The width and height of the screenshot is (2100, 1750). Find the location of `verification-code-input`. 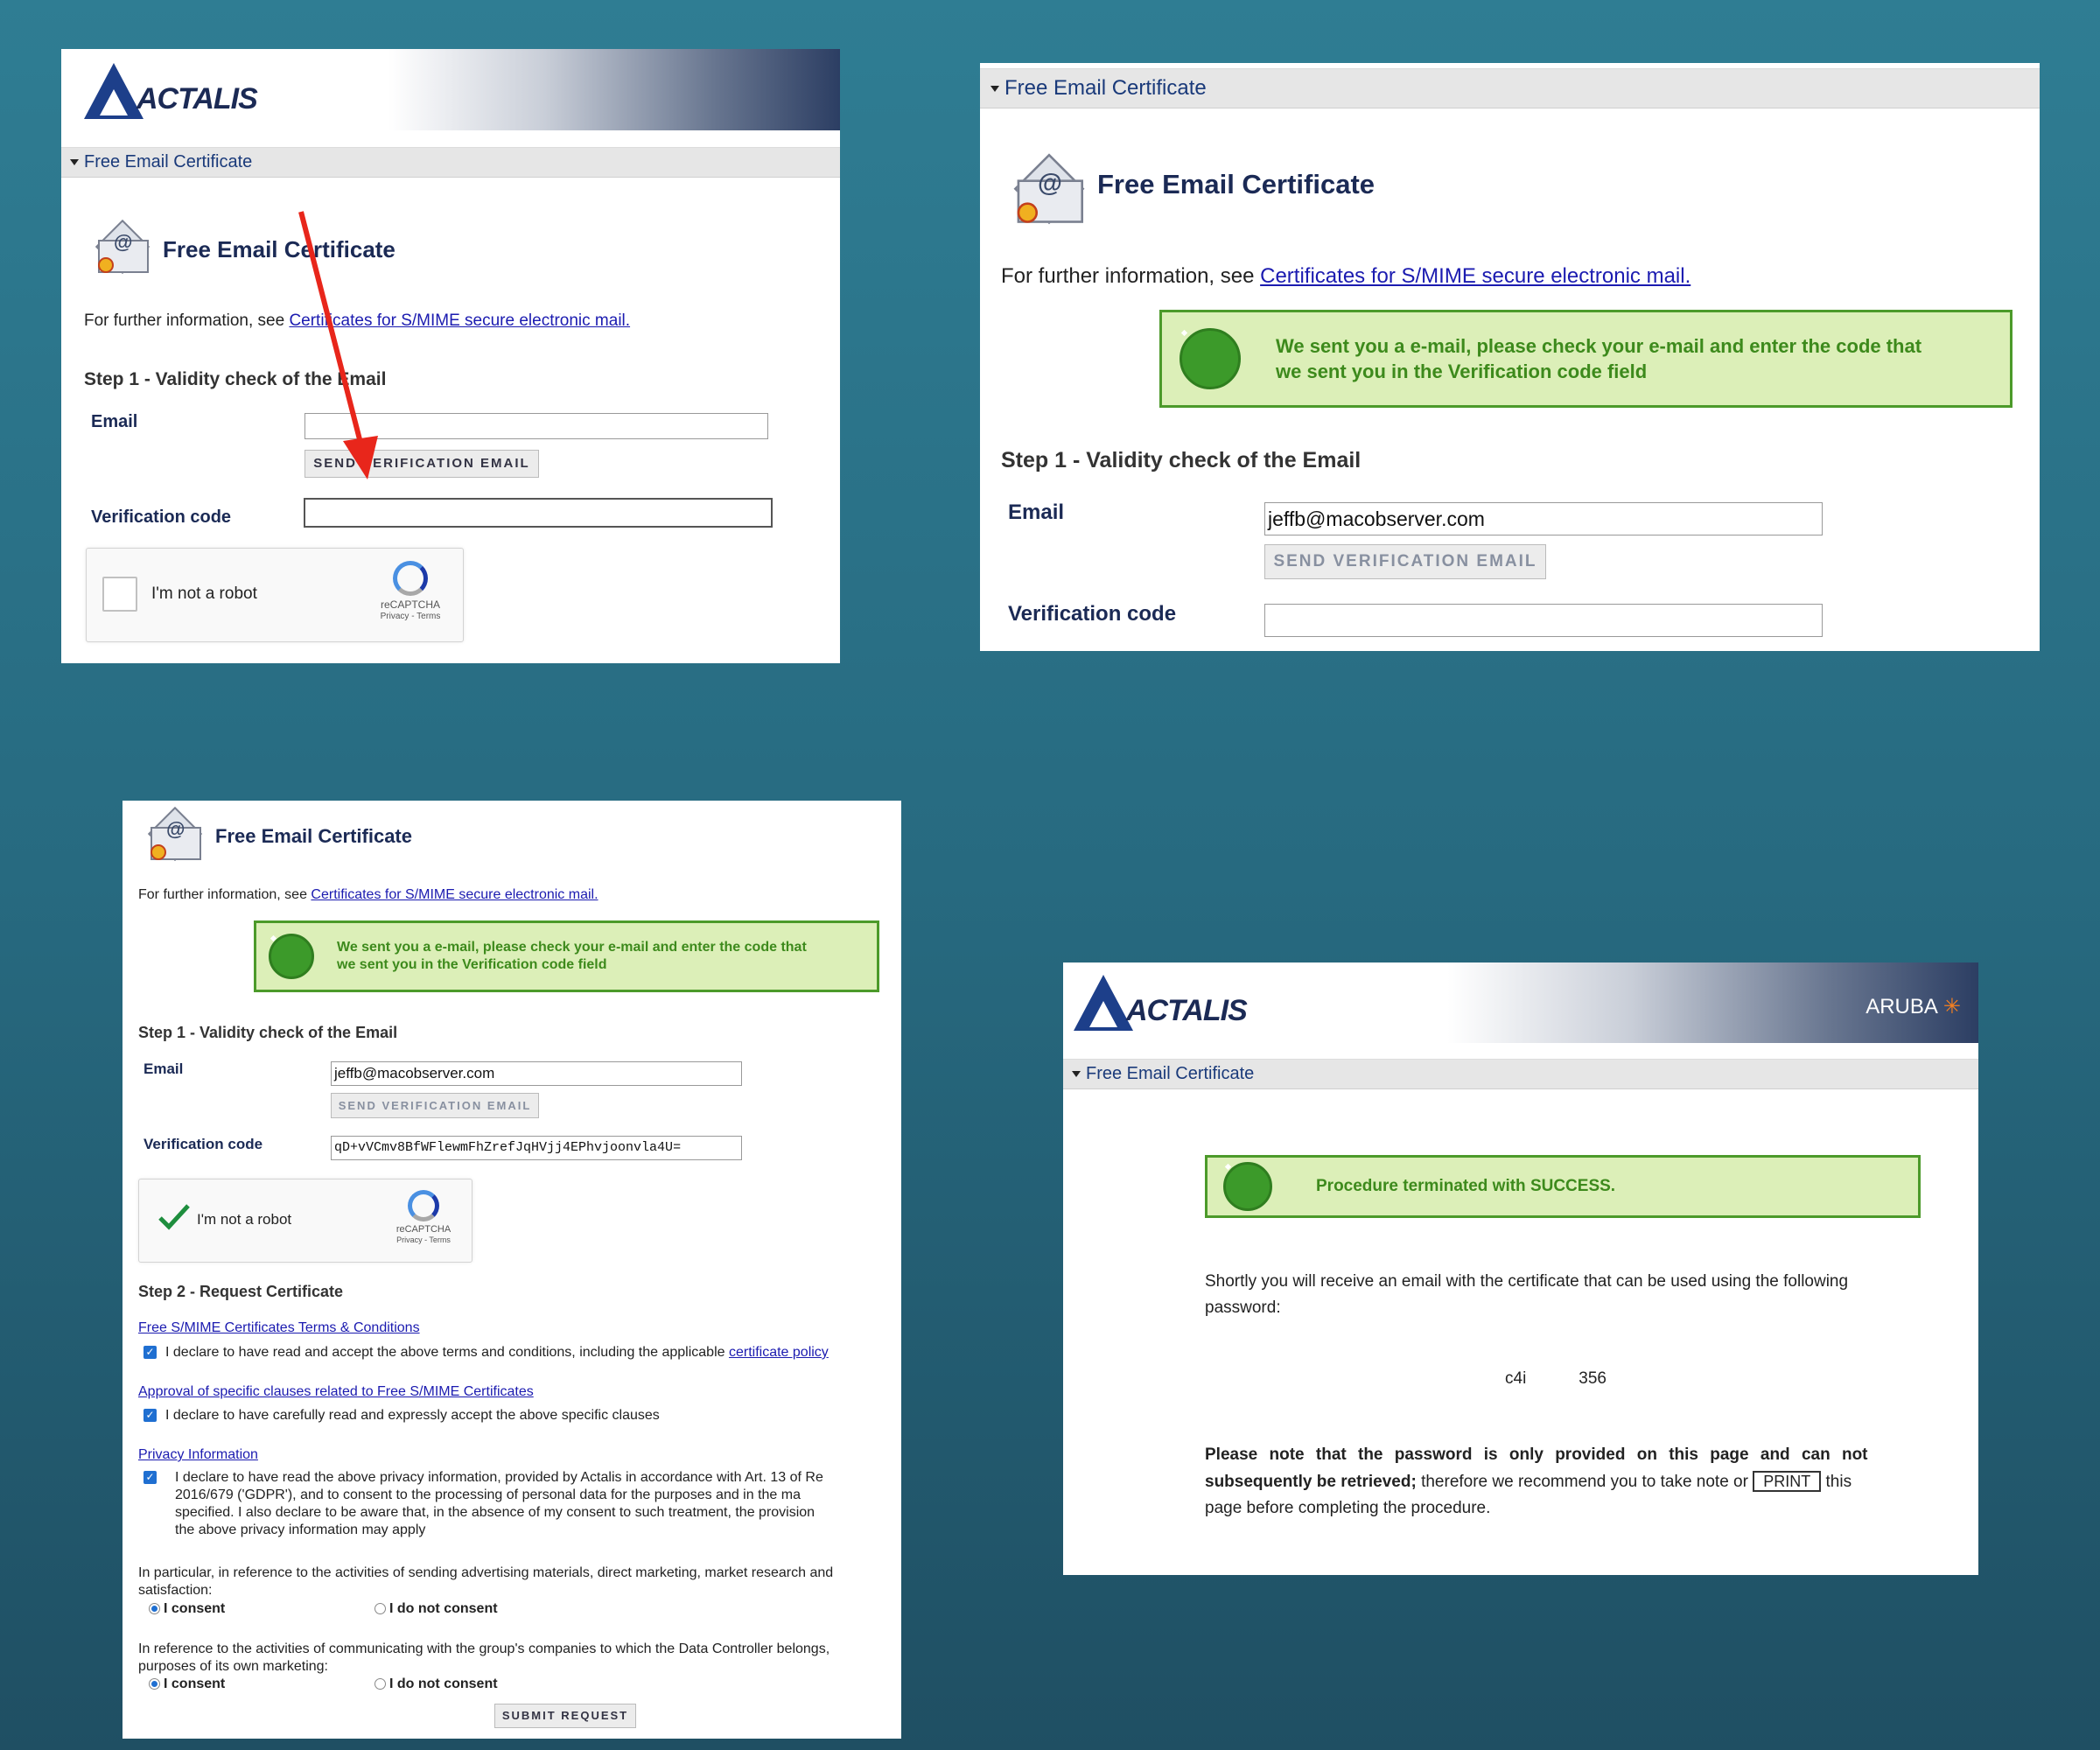

verification-code-input is located at coordinates (1543, 620).